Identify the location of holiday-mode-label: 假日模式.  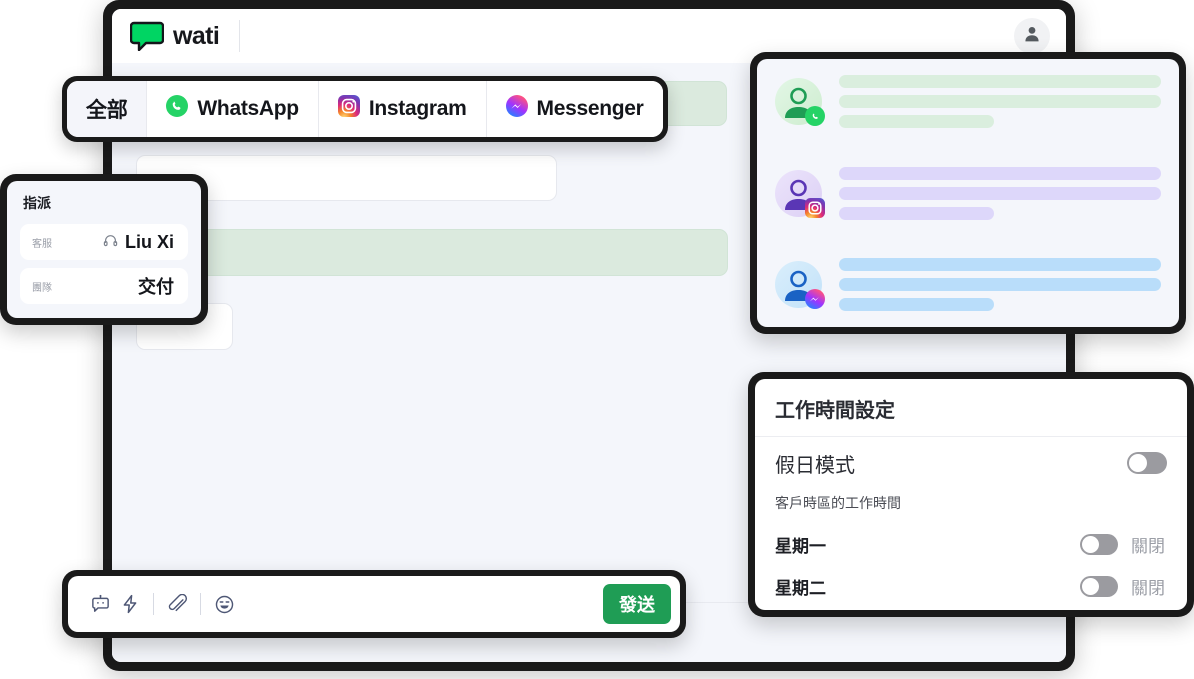
(815, 465).